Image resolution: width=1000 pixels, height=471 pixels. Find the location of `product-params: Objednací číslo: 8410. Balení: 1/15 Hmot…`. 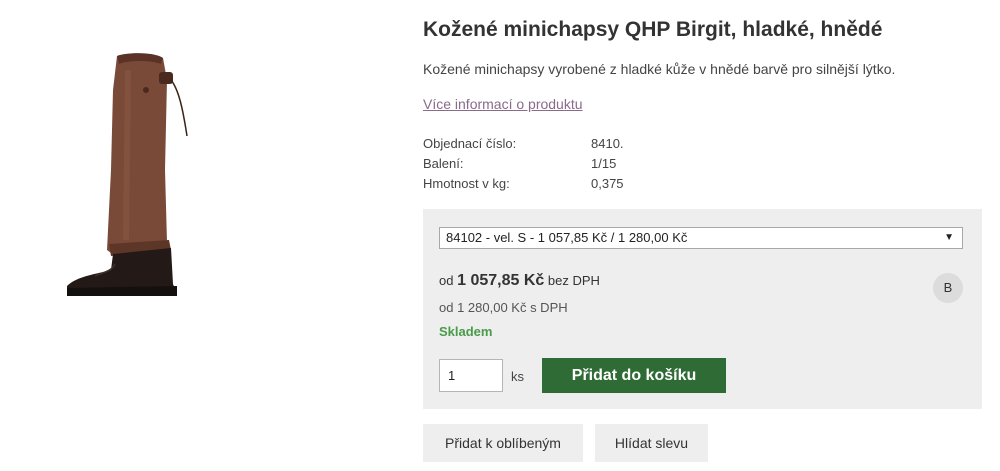

product-params: Objednací číslo: 8410. Balení: 1/15 Hmot… is located at coordinates (573, 164).